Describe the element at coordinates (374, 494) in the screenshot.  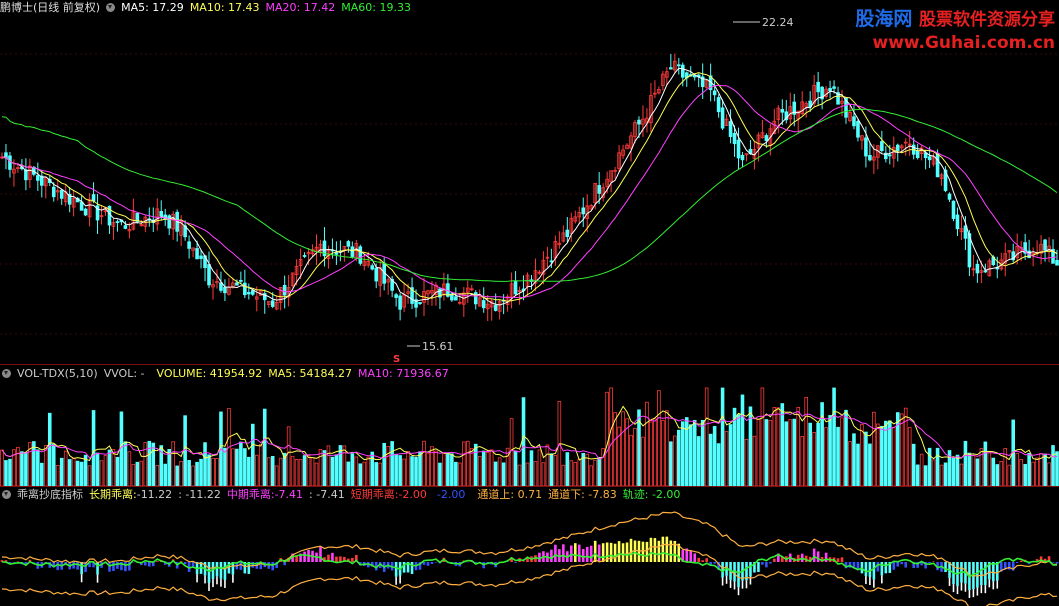
I see `short-bias-label: 短期乖离:` at that location.